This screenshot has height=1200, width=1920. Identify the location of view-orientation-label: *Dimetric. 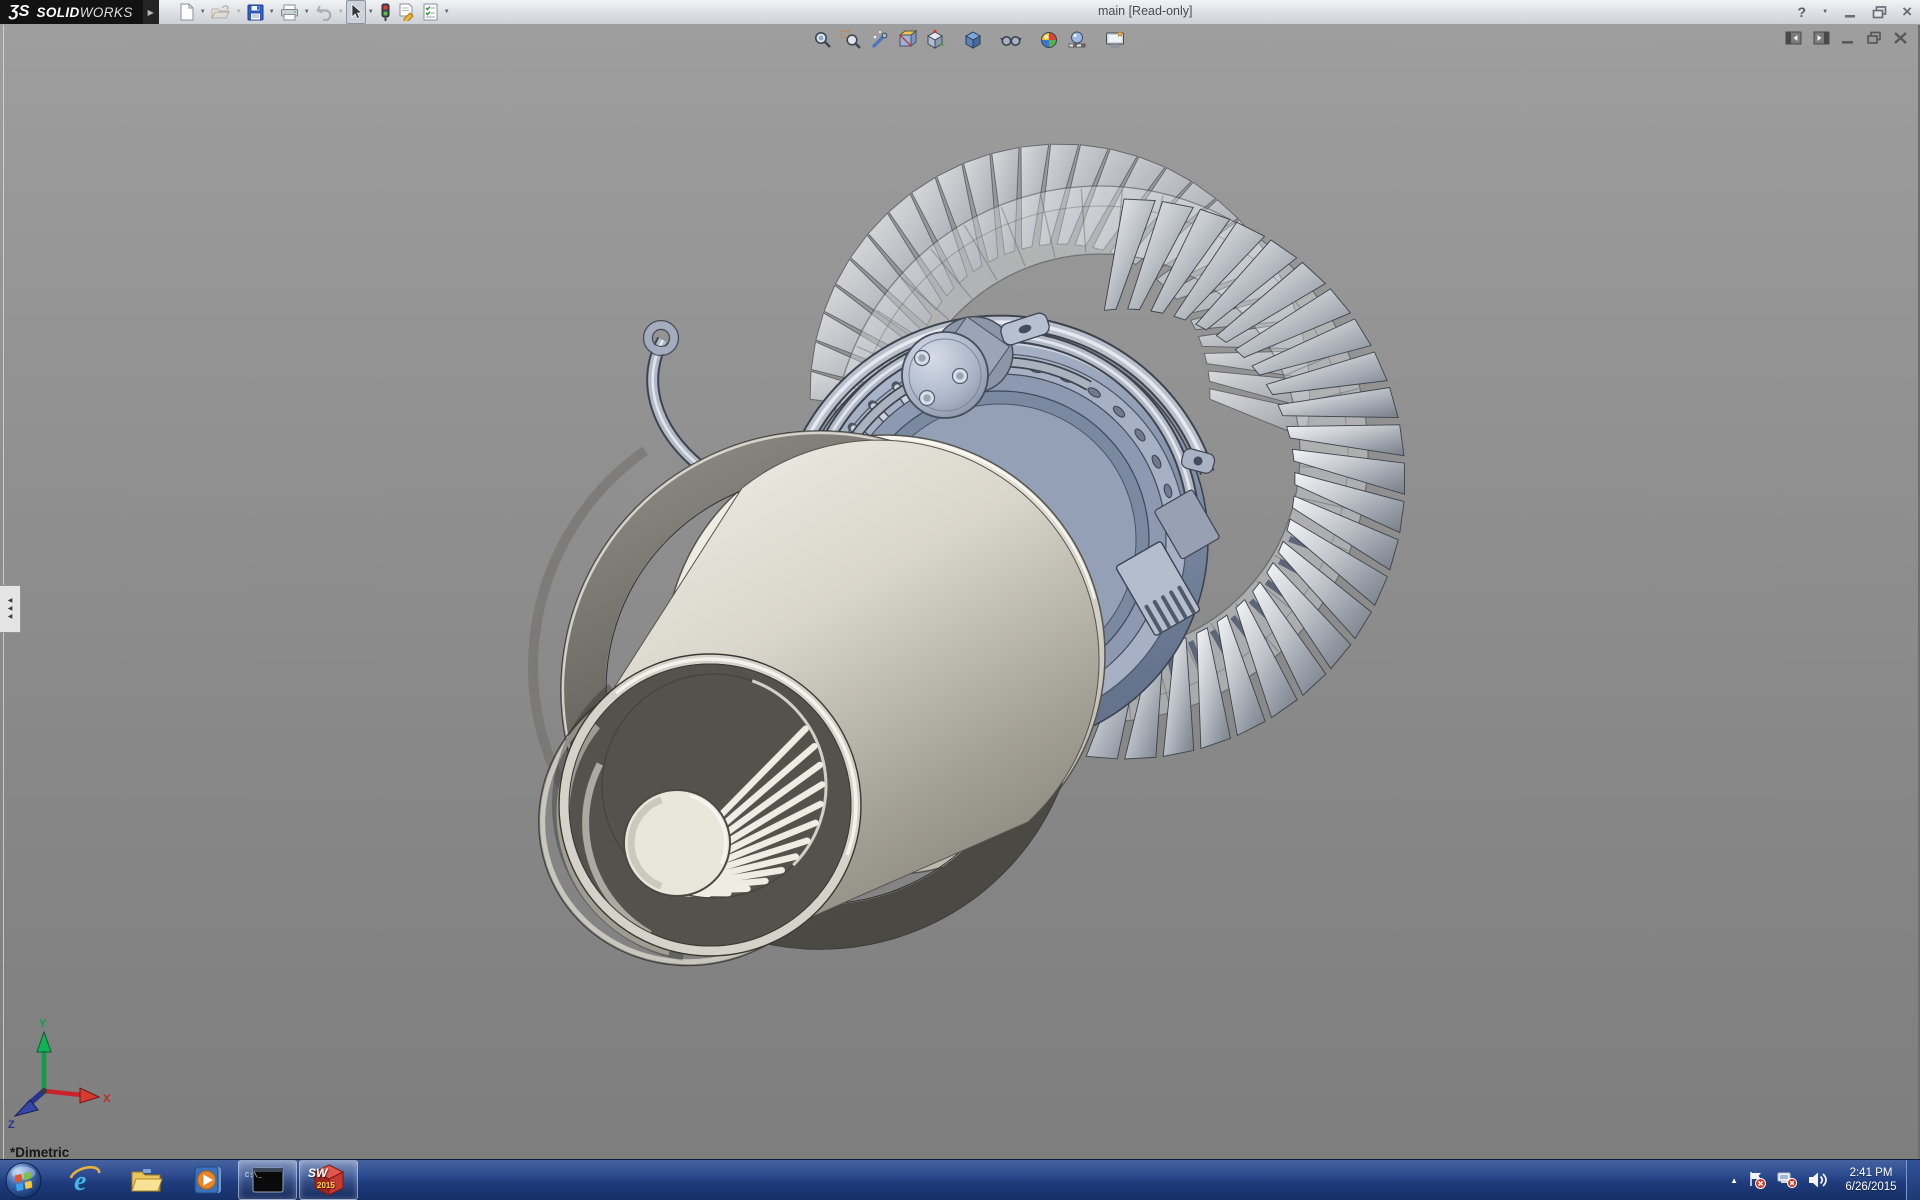
(40, 1152).